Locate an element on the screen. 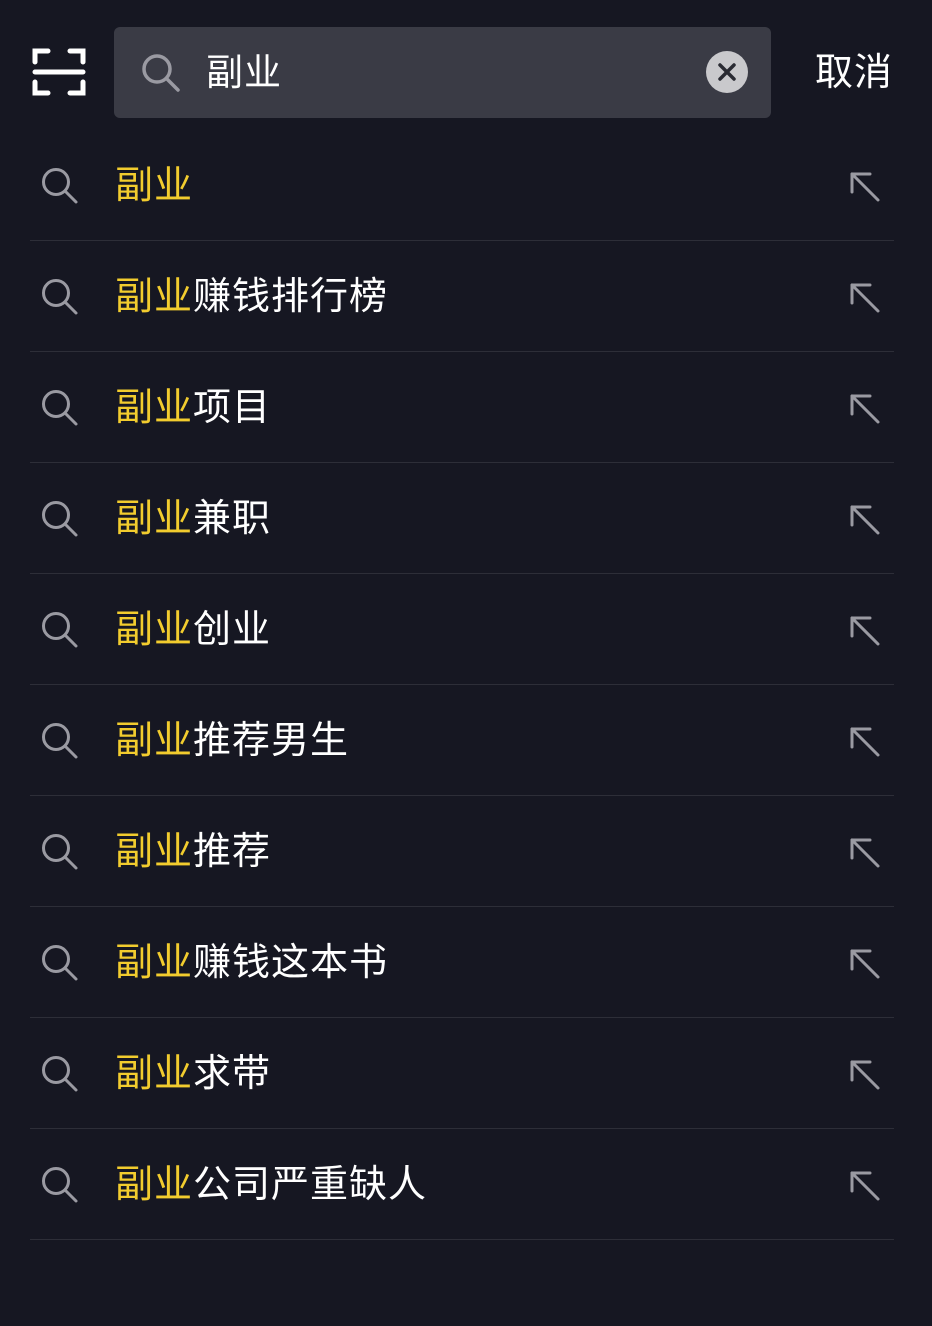 The image size is (932, 1326). search-input: 副业 is located at coordinates (442, 72).